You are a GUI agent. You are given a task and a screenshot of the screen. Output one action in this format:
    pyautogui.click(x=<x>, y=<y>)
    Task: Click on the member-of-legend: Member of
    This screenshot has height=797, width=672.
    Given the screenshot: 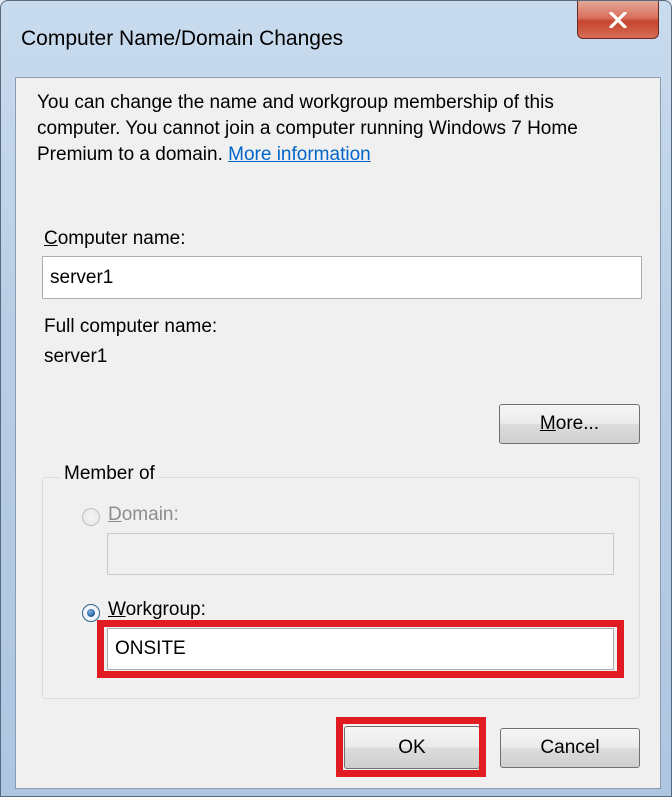 What is the action you would take?
    pyautogui.click(x=109, y=474)
    